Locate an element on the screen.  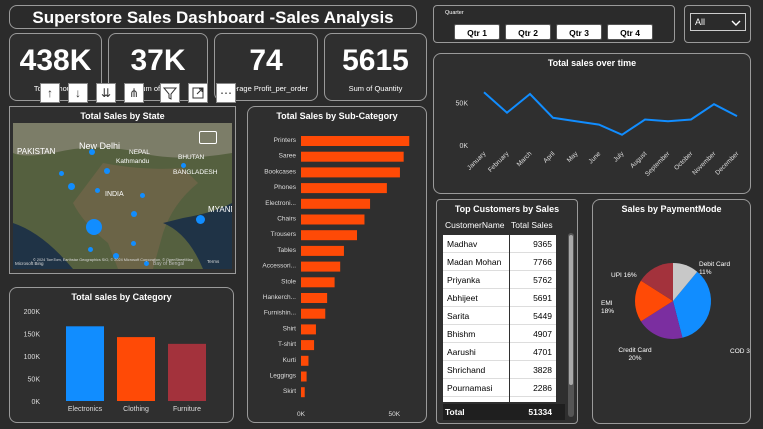
map-label-bhutan: BHUTAN is located at coordinates (191, 157).